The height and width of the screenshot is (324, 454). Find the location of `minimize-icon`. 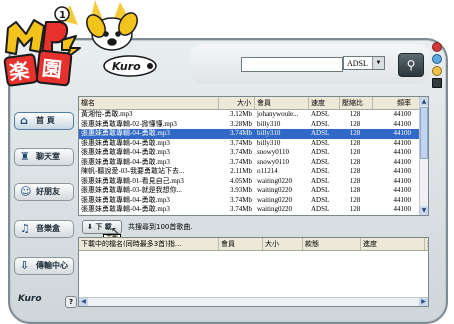

minimize-icon is located at coordinates (437, 59).